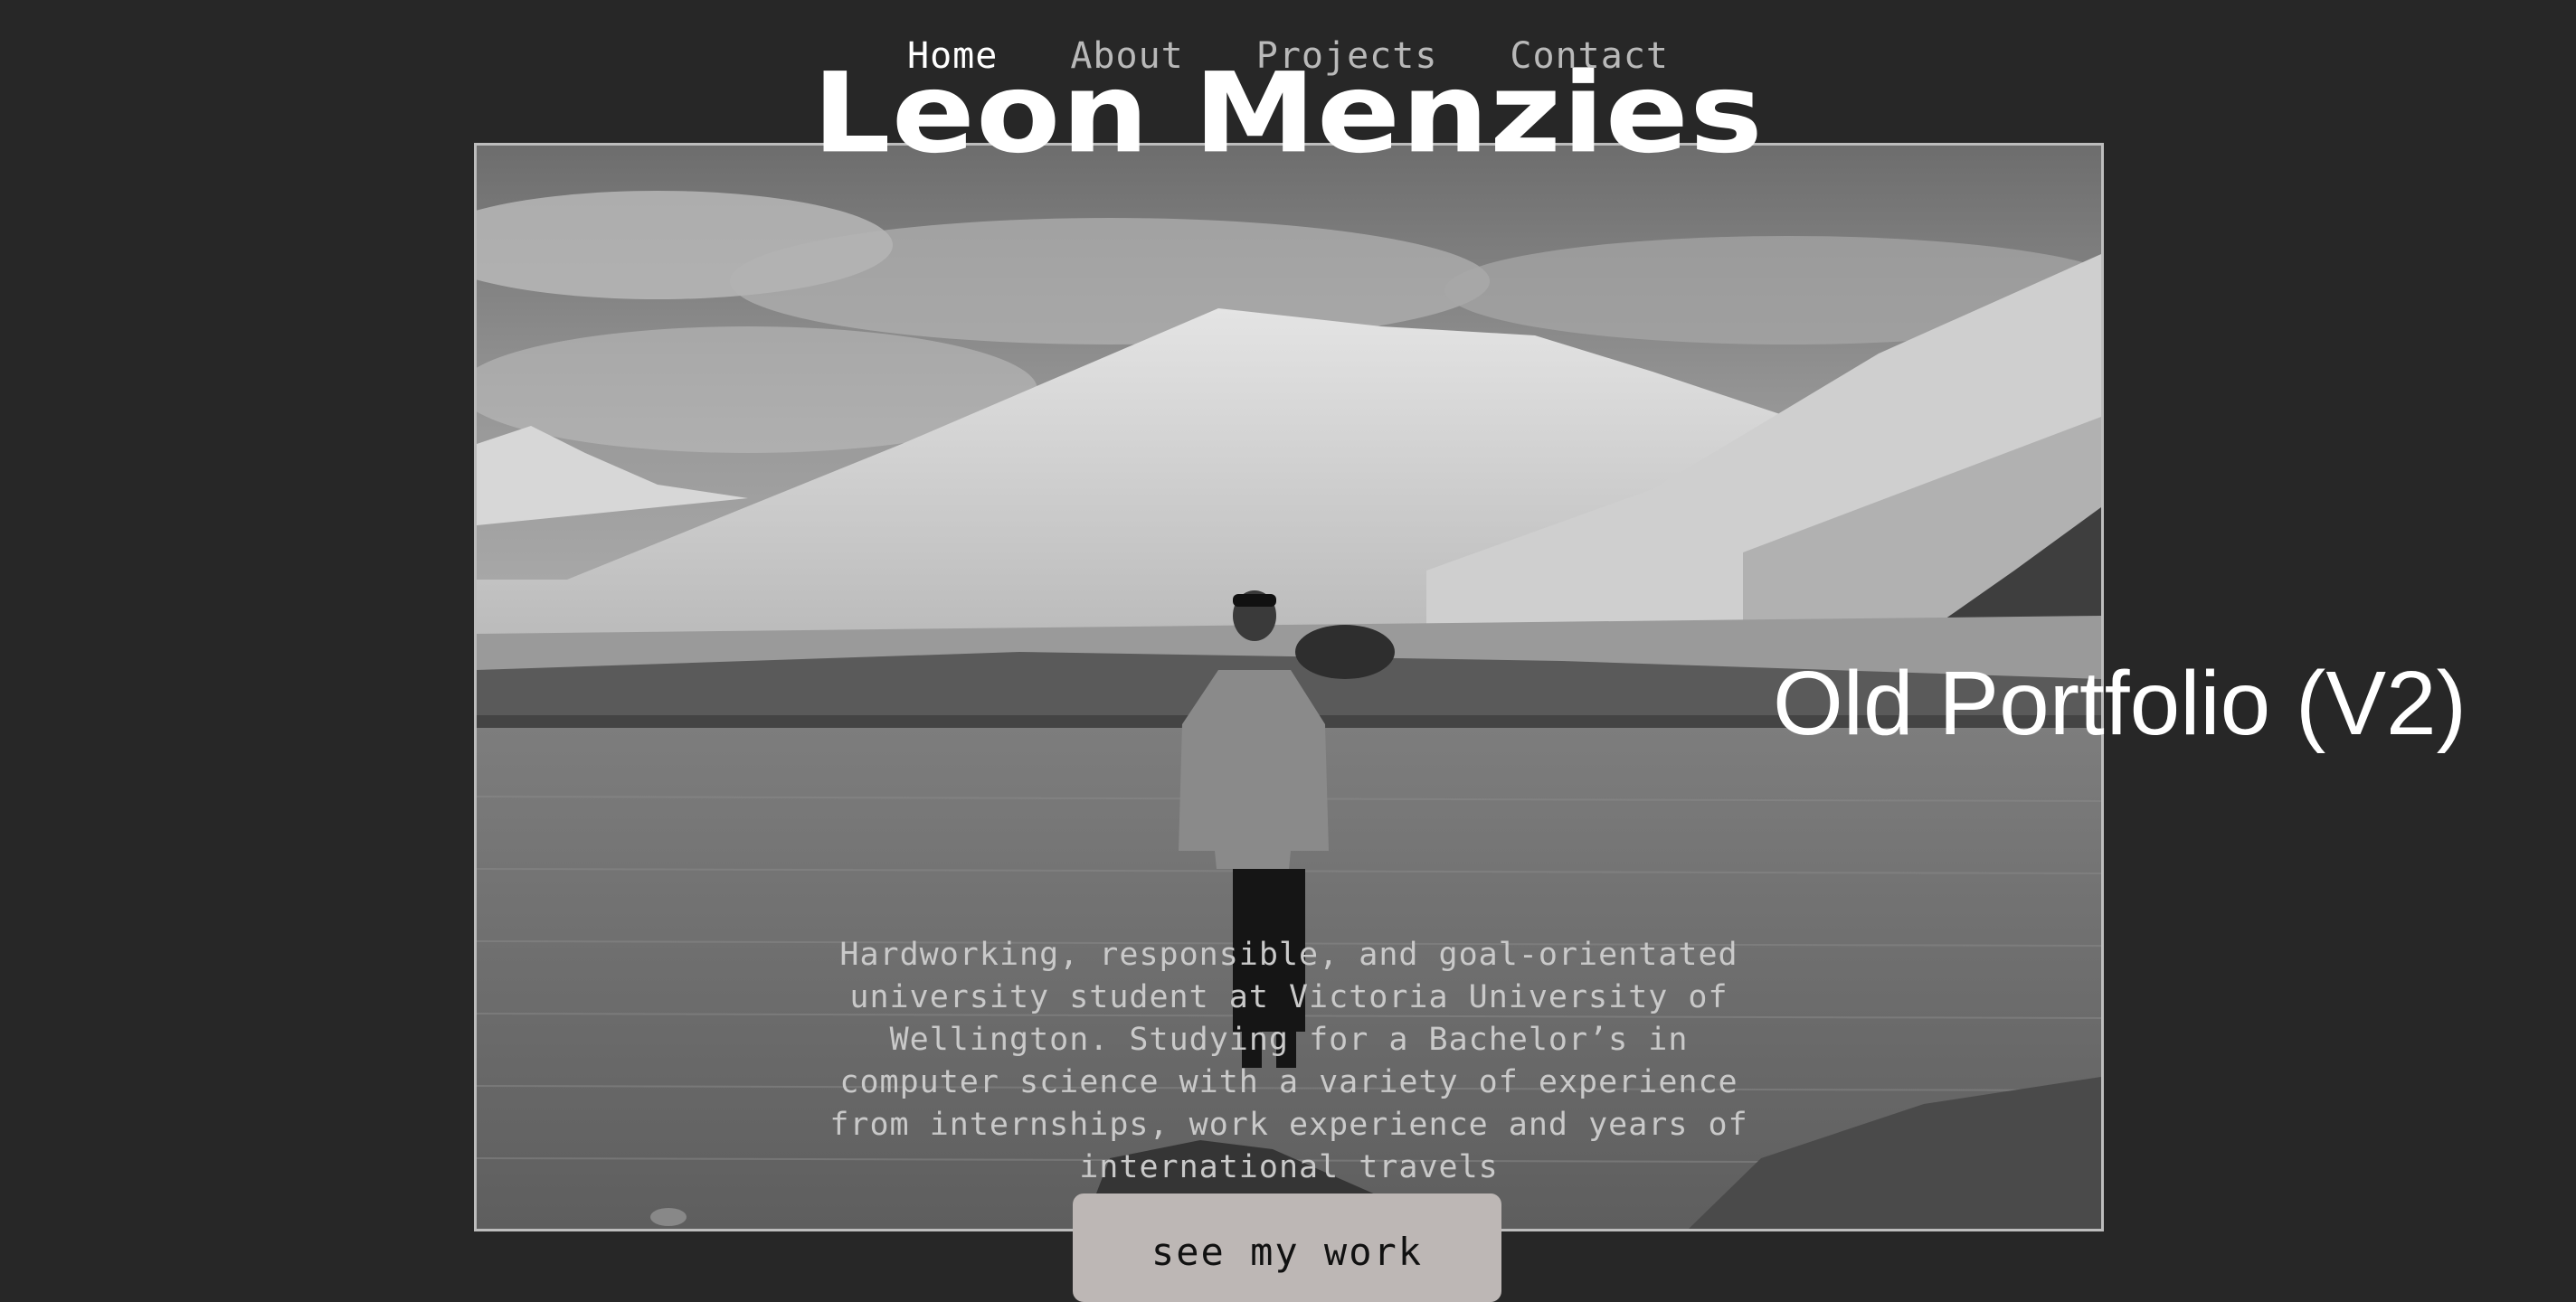 This screenshot has height=1302, width=2576. Describe the element at coordinates (953, 56) in the screenshot. I see `nav-home-link: Home` at that location.